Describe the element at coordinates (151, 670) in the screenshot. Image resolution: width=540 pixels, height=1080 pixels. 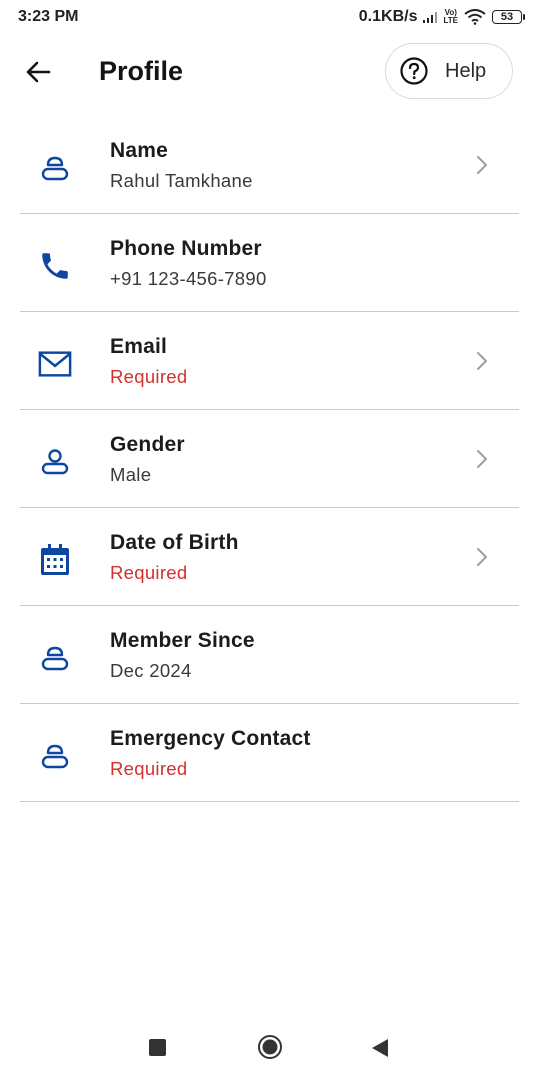
I see `field-value: Dec 2024` at that location.